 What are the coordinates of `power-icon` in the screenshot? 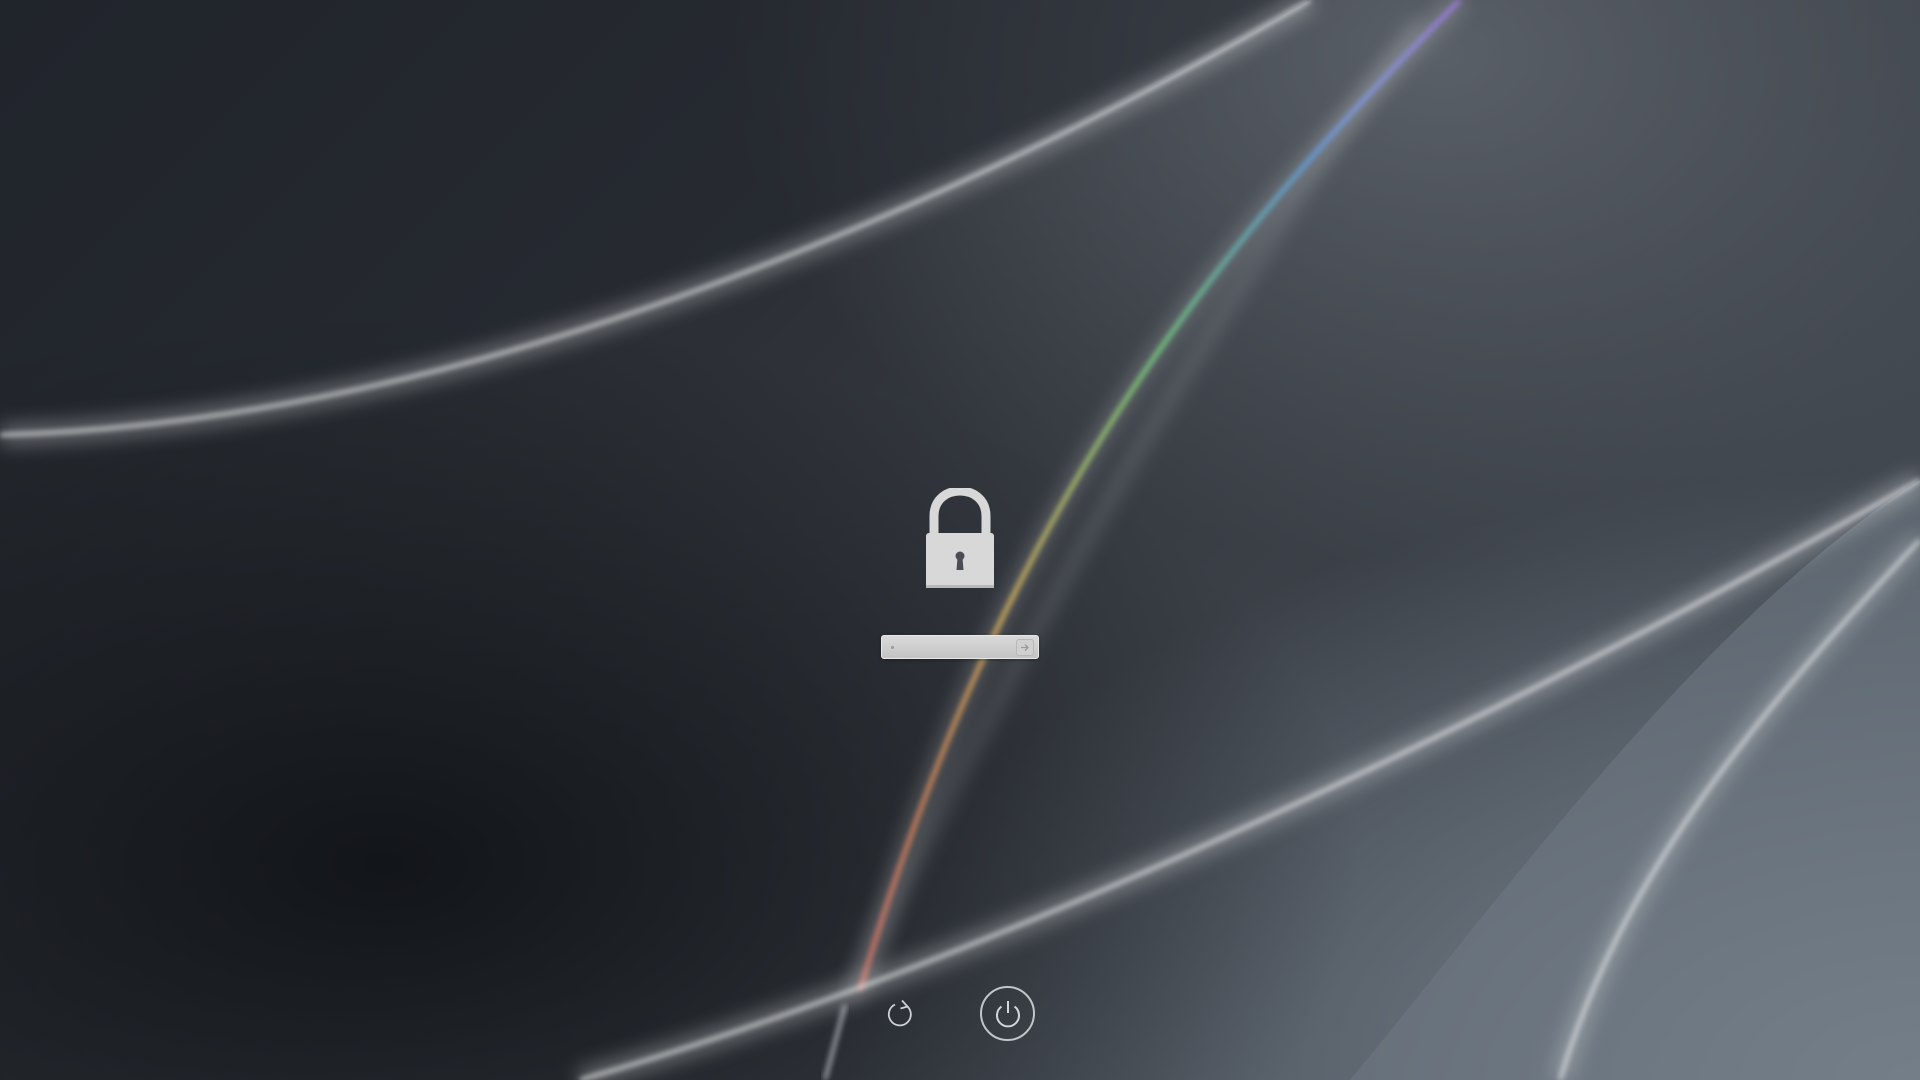 It's located at (1007, 1013).